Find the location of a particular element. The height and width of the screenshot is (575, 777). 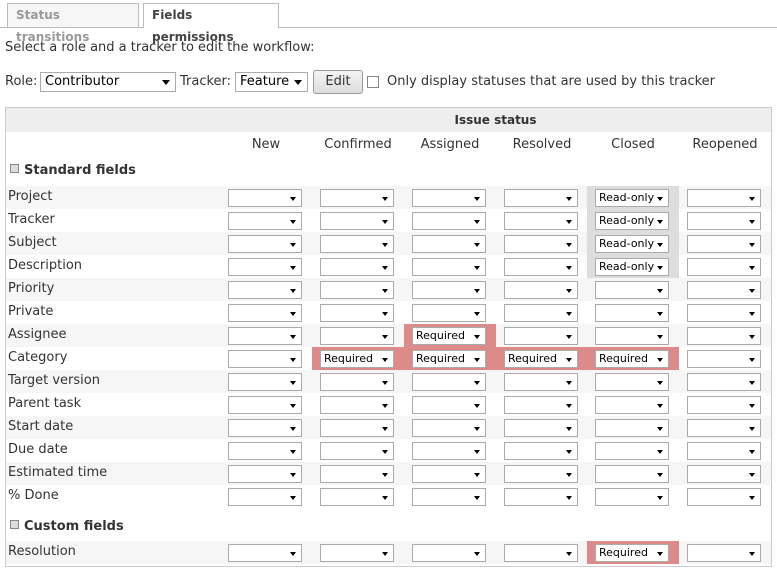

edit-button: Edit is located at coordinates (338, 82).